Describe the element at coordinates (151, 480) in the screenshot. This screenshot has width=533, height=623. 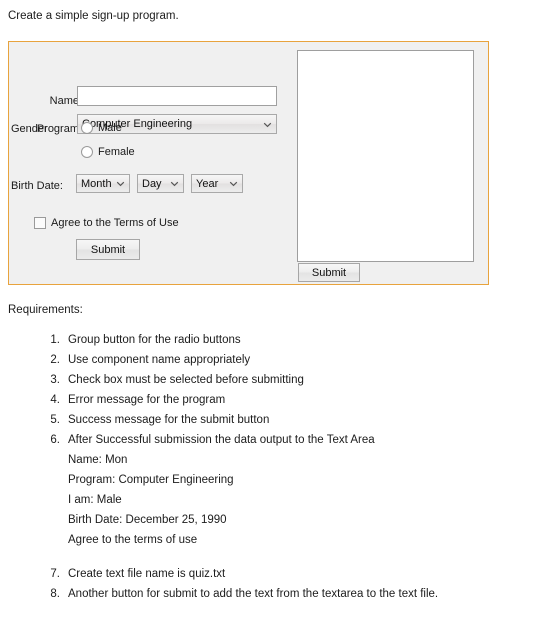
I see `requirement-subline: Program: Computer Engineering` at that location.